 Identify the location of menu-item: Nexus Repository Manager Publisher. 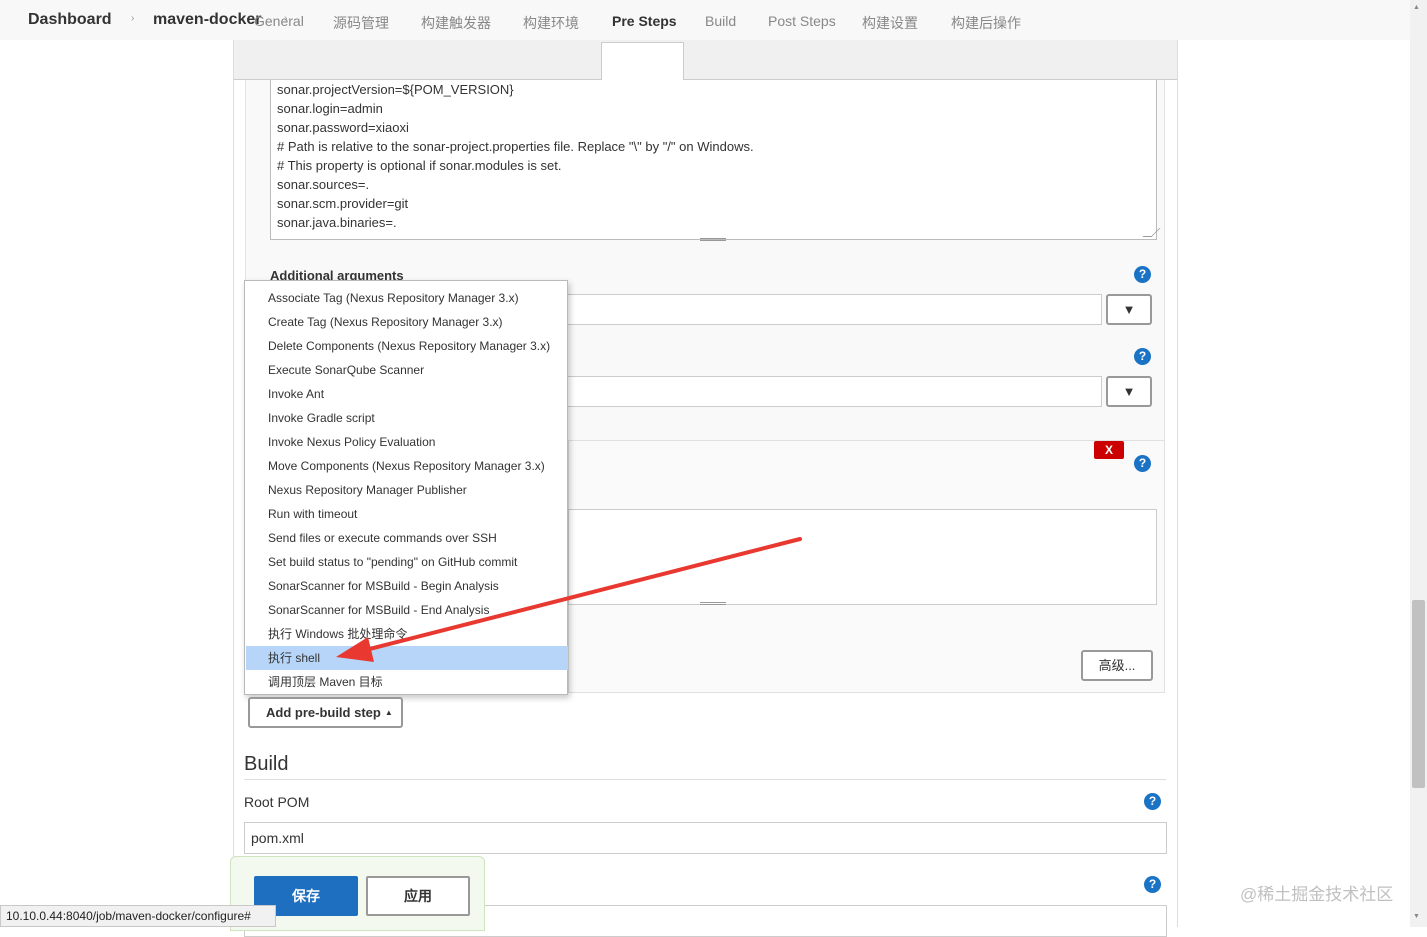
(407, 490).